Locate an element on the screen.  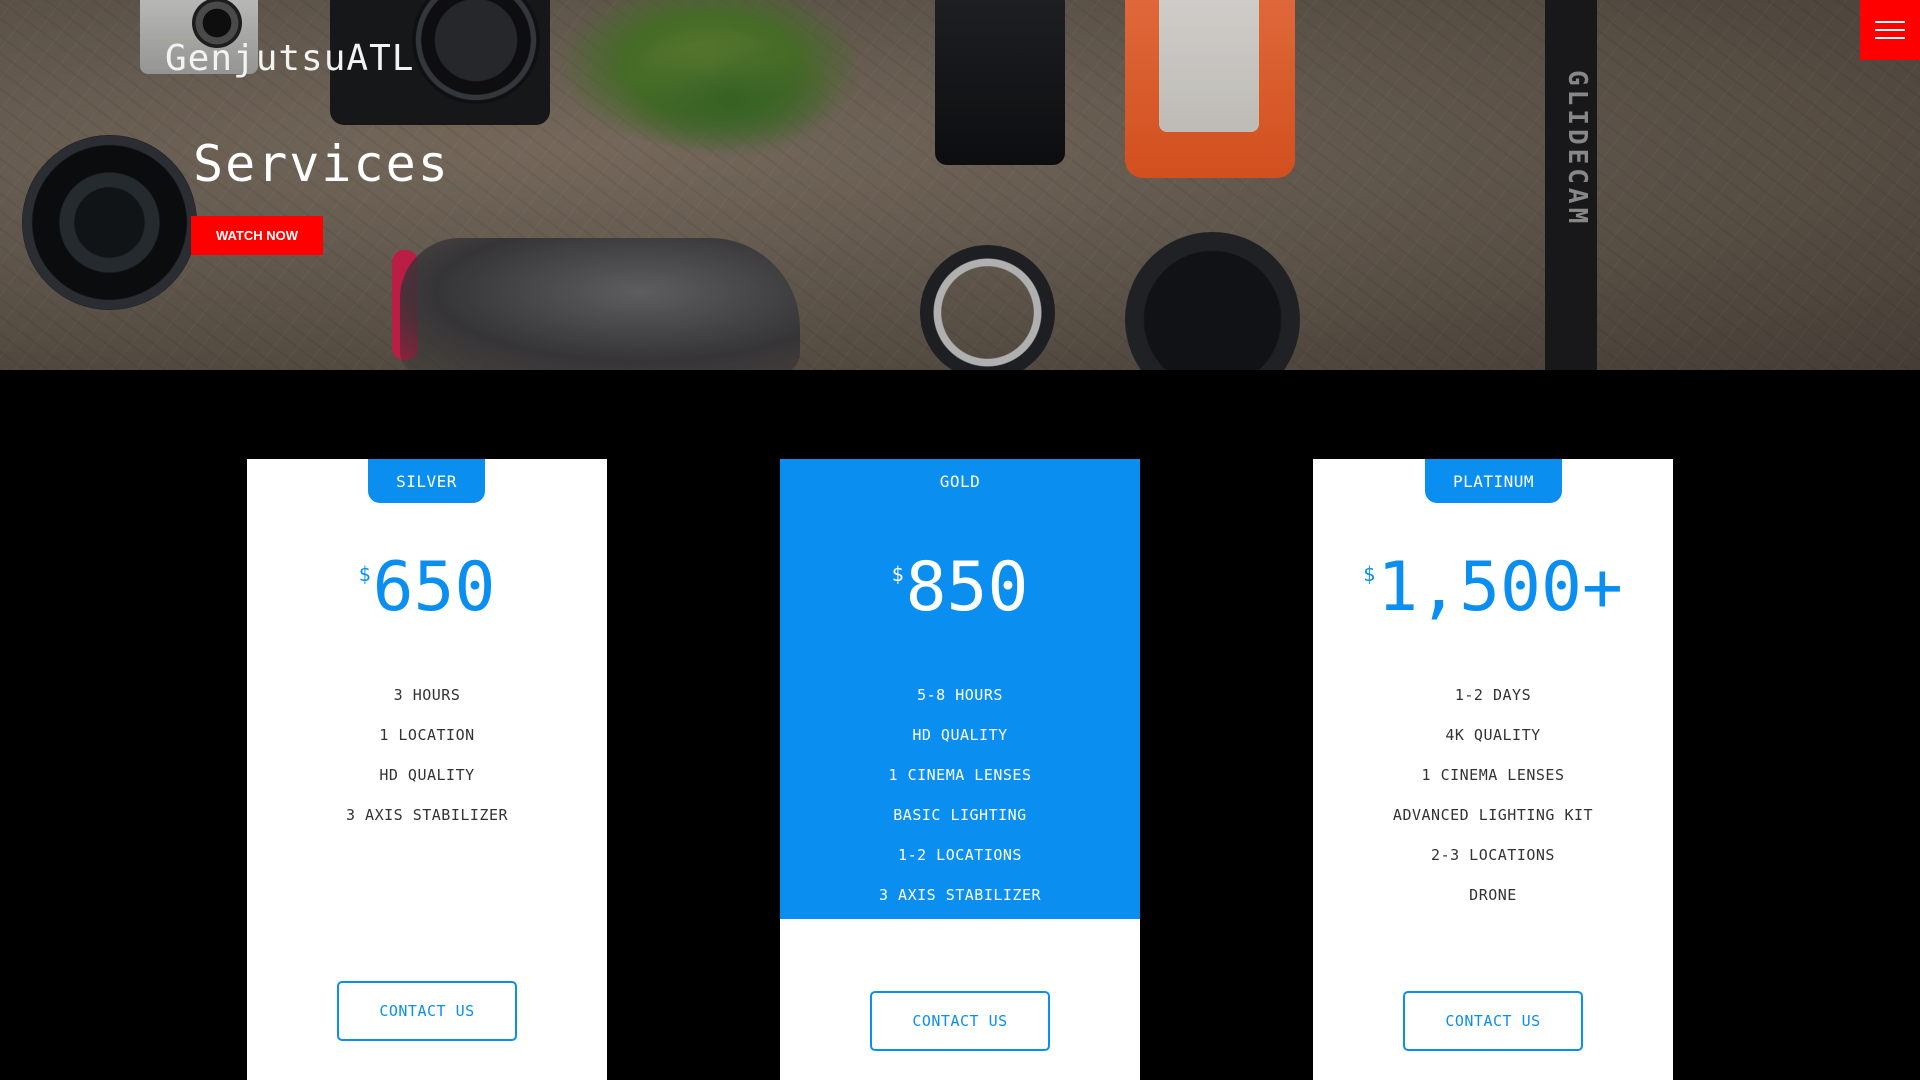
feature-item: 1 LOCATION is located at coordinates (427, 735).